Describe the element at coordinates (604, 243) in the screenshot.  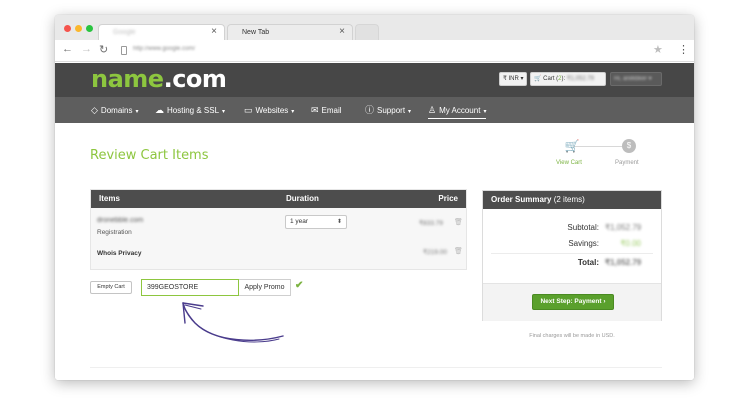
I see `savings-row: Savings: ₹0.00` at that location.